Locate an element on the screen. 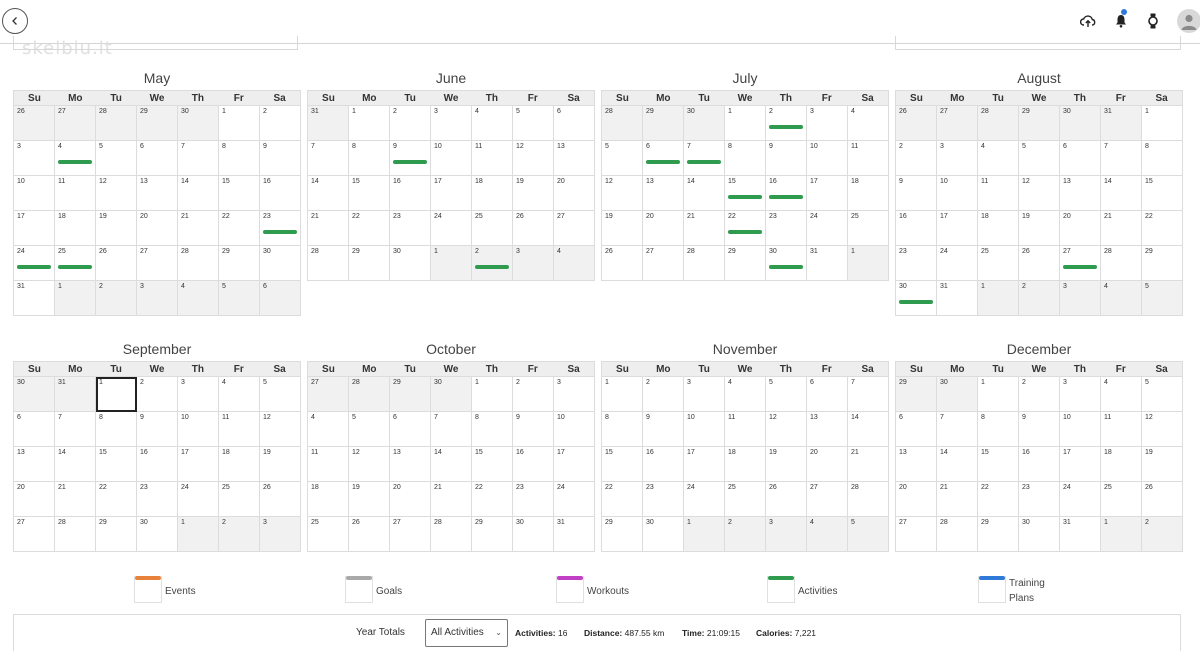 The image size is (1200, 651). legend-item-training-plans: Training Plans is located at coordinates (1018, 591).